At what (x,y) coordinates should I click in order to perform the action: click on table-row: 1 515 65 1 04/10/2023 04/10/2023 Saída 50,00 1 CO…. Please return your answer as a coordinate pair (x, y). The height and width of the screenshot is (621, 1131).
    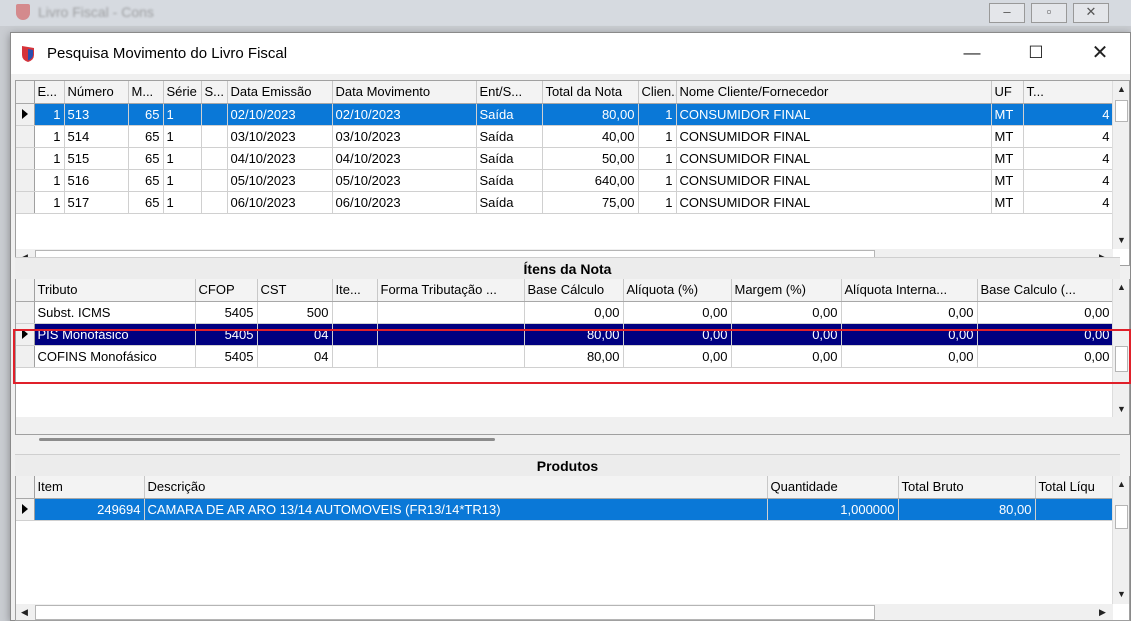
    Looking at the image, I should click on (565, 158).